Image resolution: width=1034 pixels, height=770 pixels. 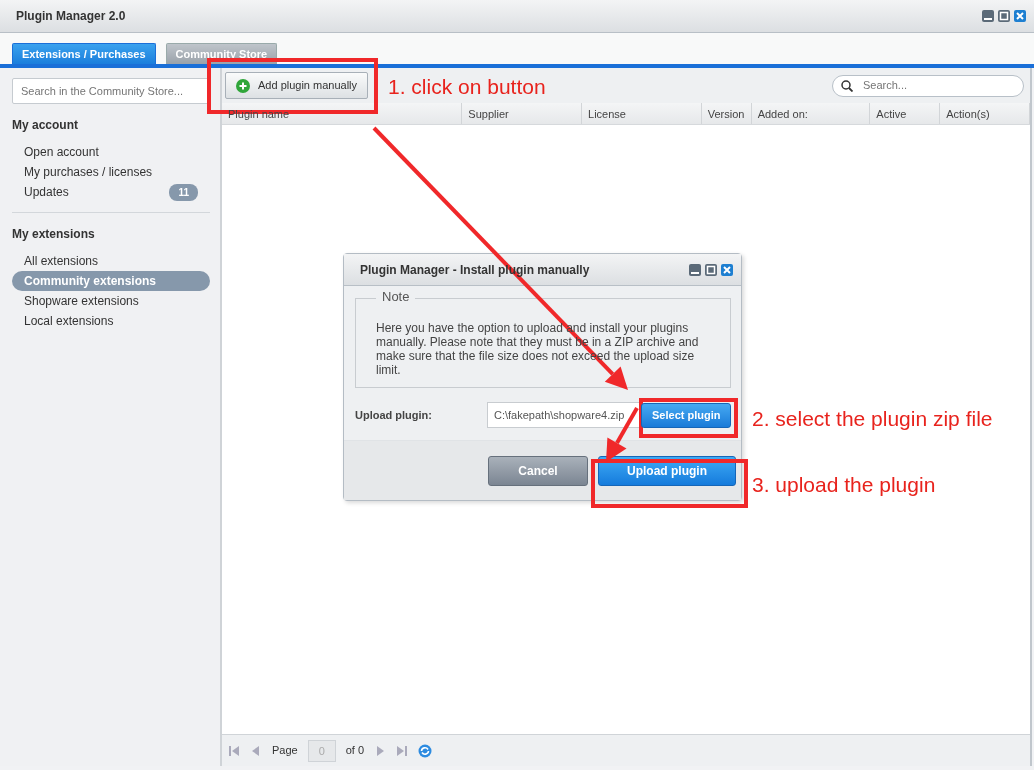 What do you see at coordinates (111, 321) in the screenshot?
I see `sidebar-item: Local extensions` at bounding box center [111, 321].